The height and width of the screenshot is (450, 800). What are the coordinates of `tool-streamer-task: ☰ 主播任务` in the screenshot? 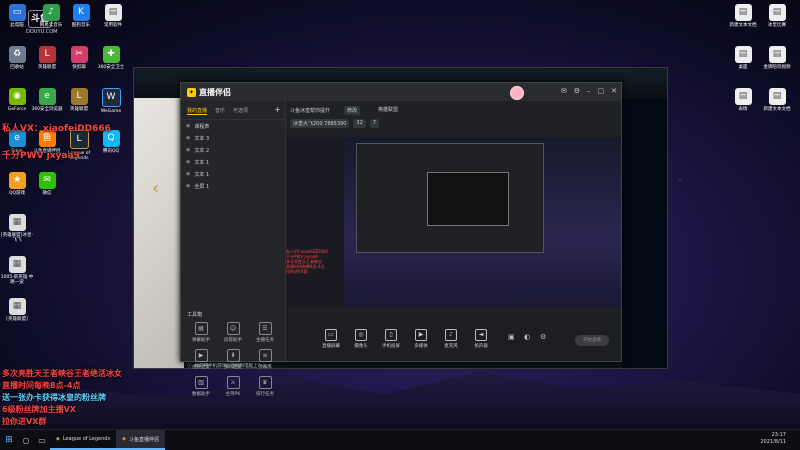 It's located at (265, 332).